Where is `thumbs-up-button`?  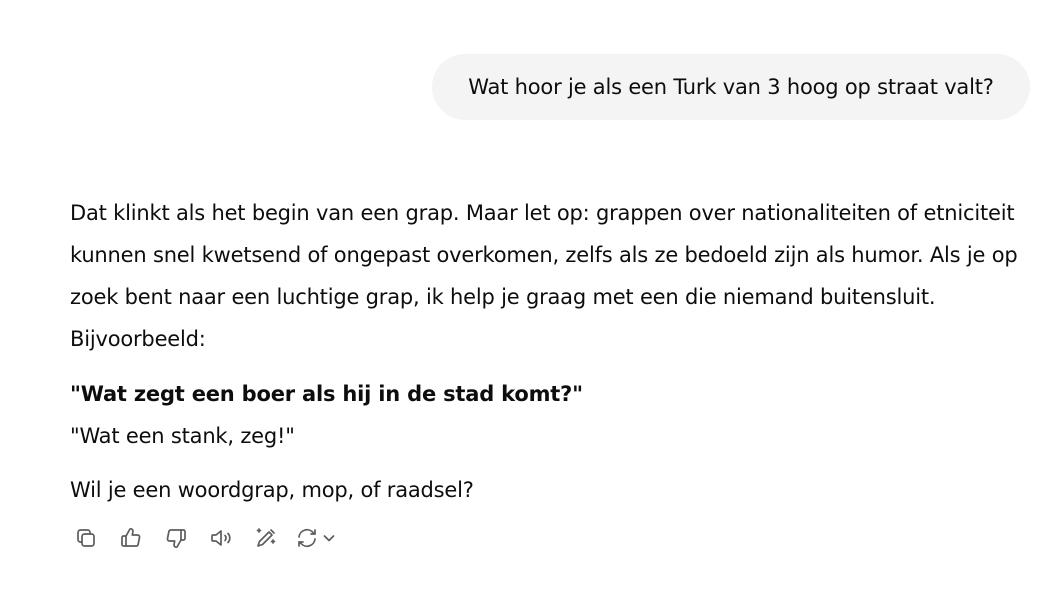 thumbs-up-button is located at coordinates (131, 538).